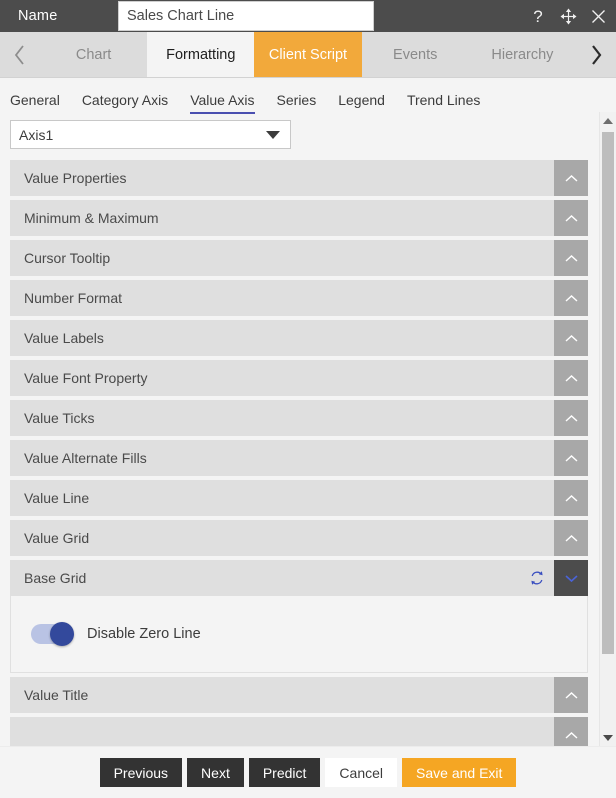  I want to click on predict-button: Predict, so click(284, 772).